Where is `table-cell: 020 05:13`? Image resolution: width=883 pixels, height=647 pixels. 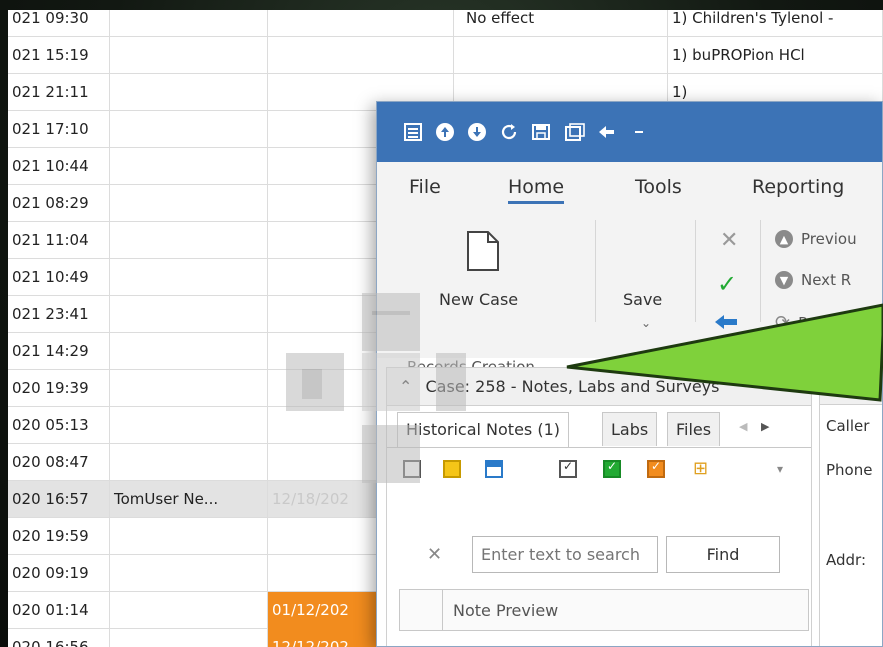
table-cell: 020 05:13 is located at coordinates (59, 425).